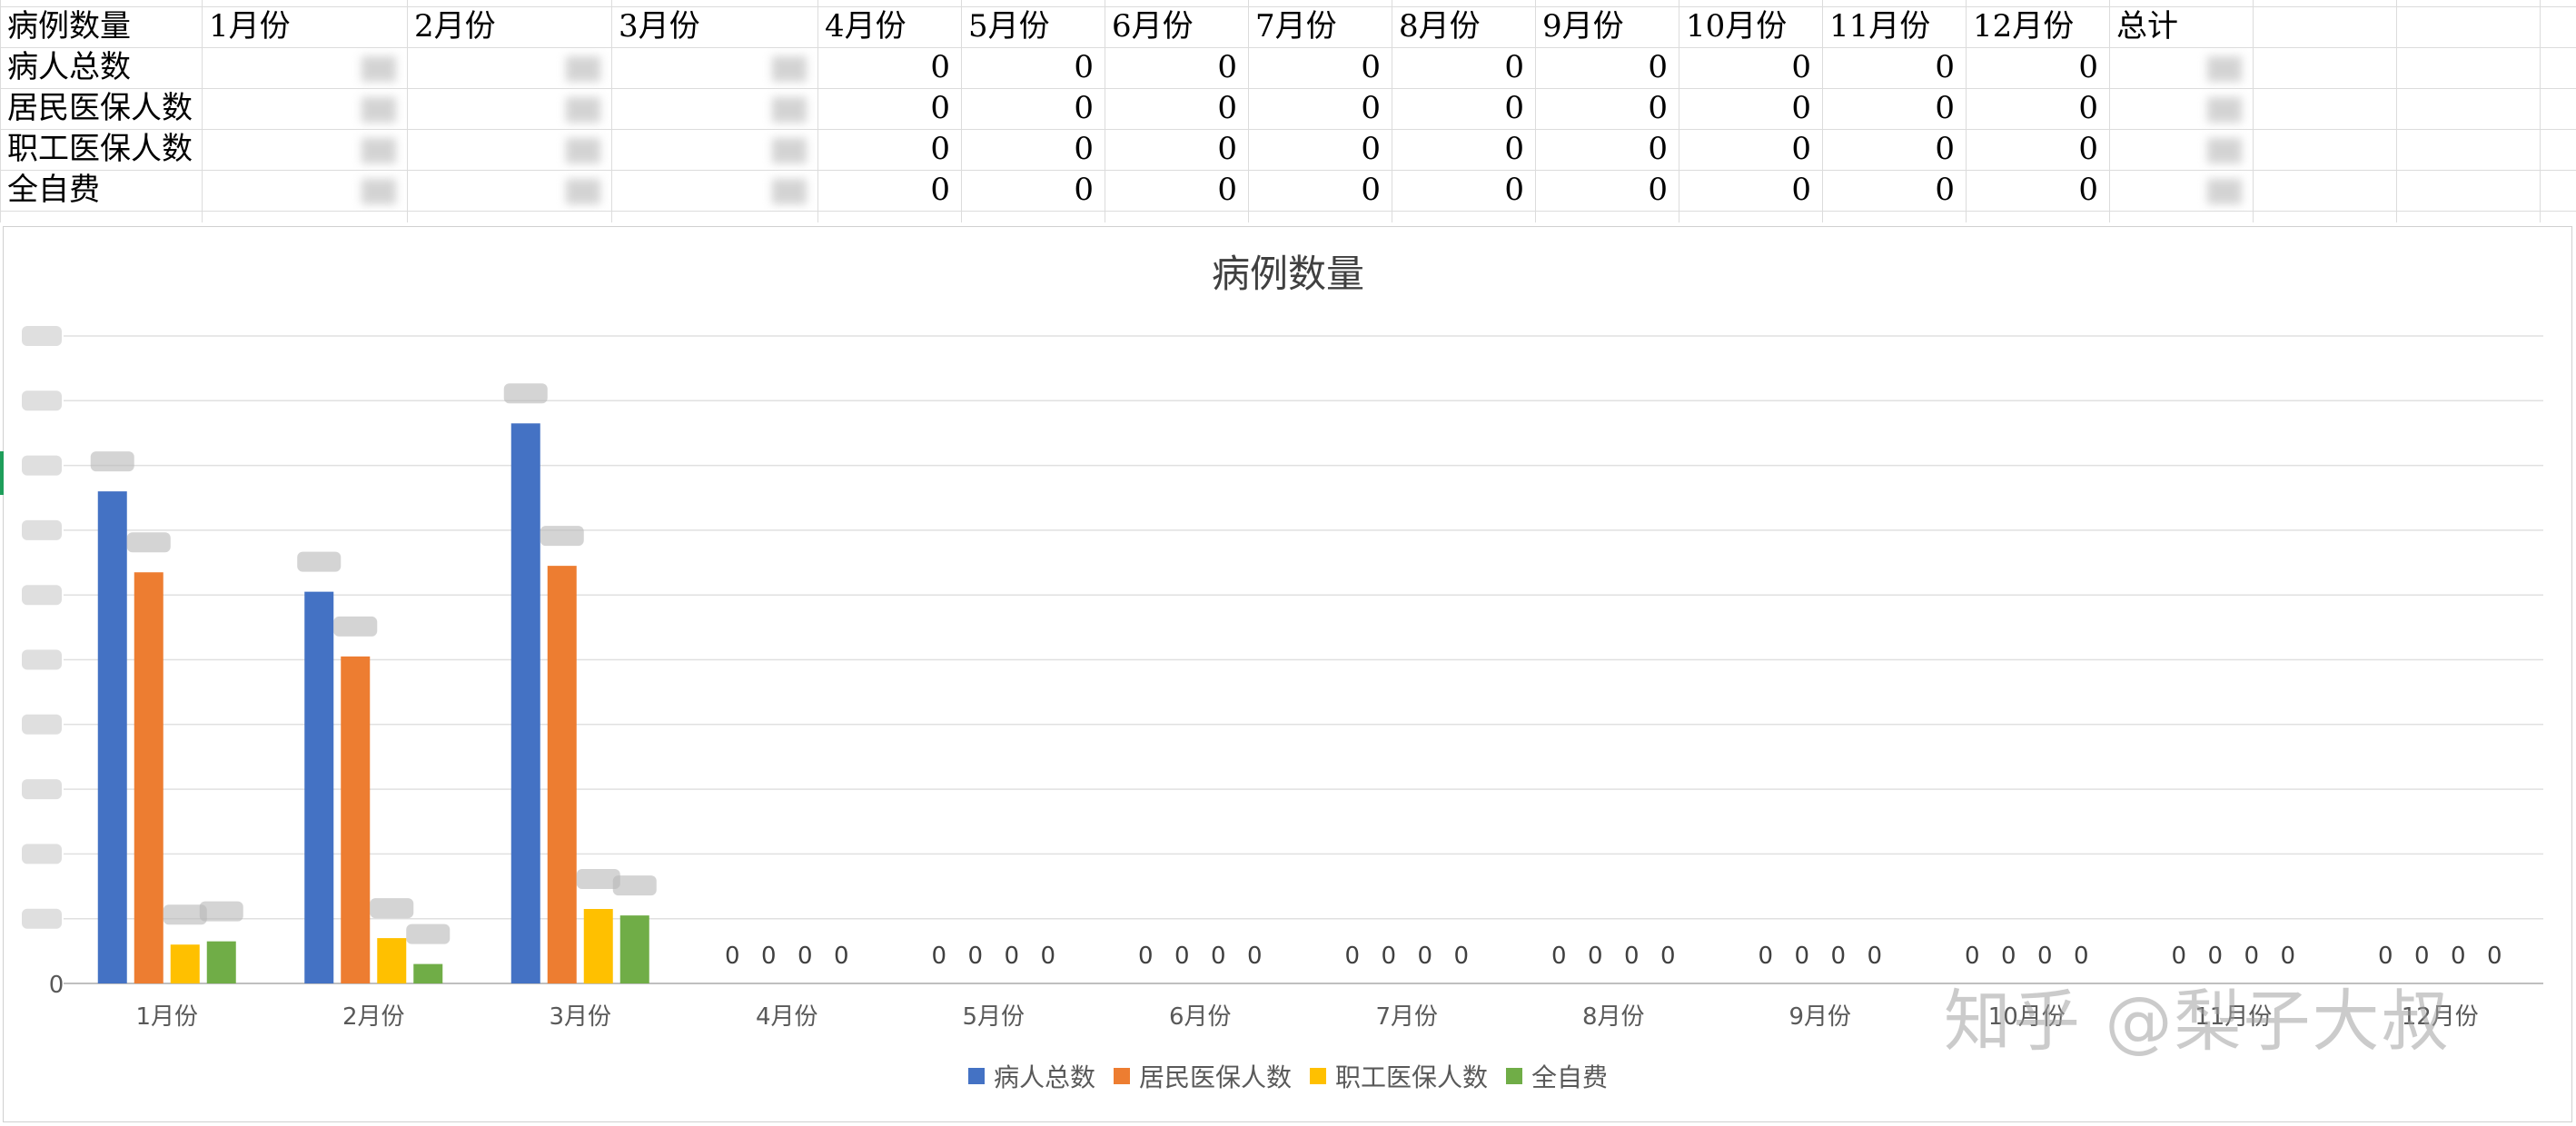  I want to click on legend-item: 职工医保人数, so click(1399, 1076).